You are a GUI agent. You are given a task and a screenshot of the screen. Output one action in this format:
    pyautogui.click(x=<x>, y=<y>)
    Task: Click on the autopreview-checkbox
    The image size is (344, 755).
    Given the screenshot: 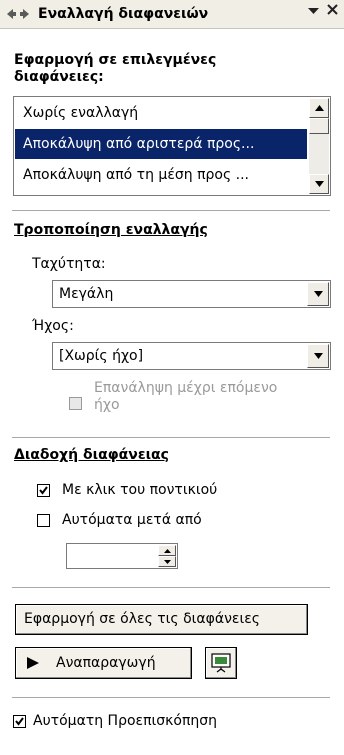 What is the action you would take?
    pyautogui.click(x=19, y=721)
    